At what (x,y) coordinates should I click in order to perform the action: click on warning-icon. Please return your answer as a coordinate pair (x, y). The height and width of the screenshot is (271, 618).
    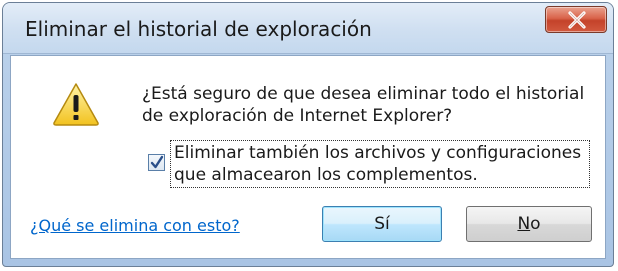
    Looking at the image, I should click on (76, 104).